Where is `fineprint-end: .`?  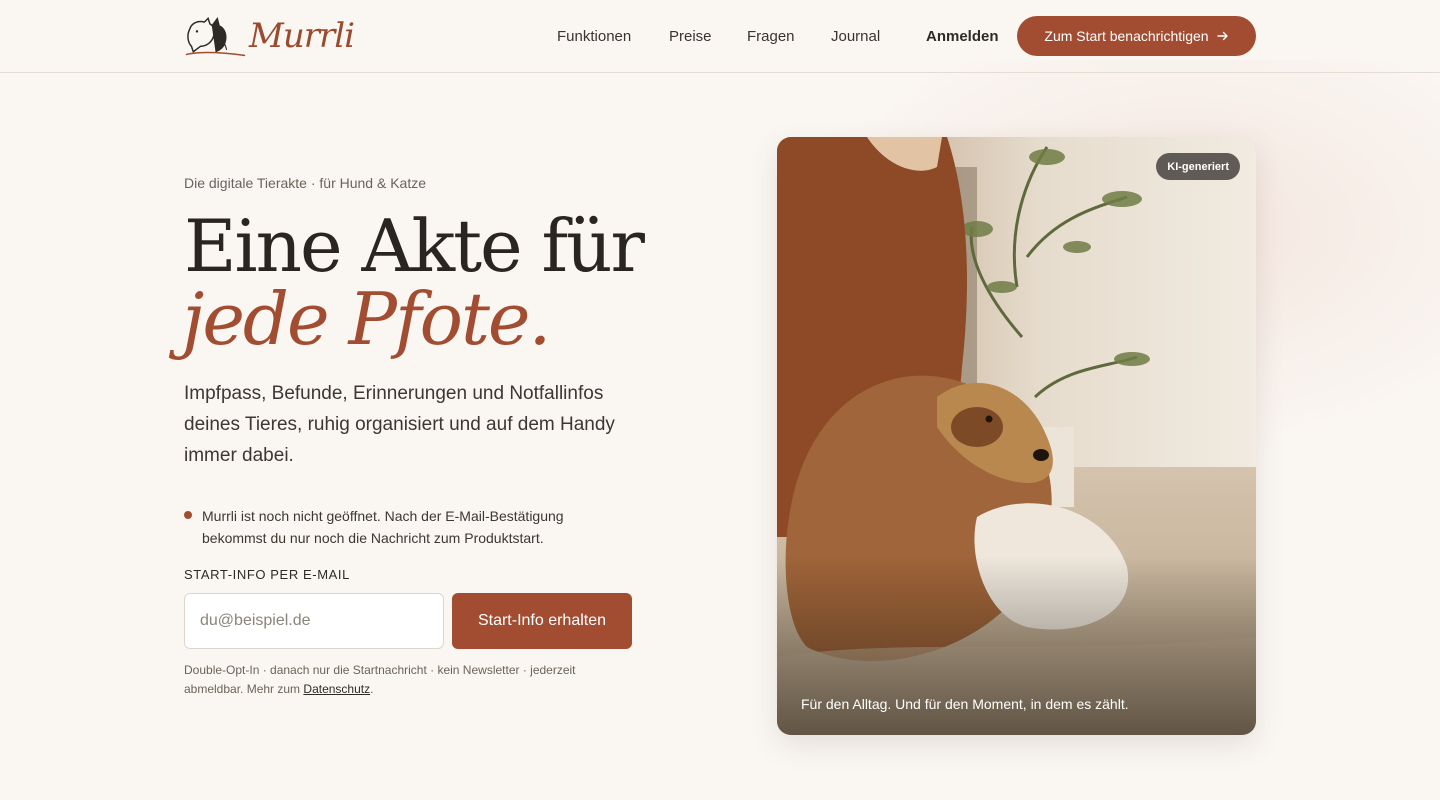
fineprint-end: . is located at coordinates (372, 689).